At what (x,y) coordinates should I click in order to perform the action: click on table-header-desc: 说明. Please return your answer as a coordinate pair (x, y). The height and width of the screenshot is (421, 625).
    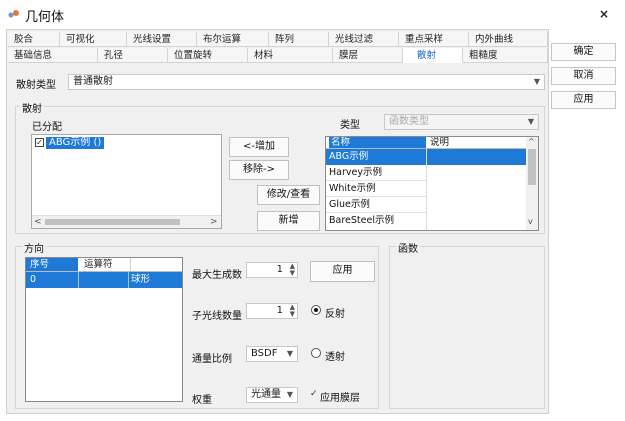
    Looking at the image, I should click on (438, 142).